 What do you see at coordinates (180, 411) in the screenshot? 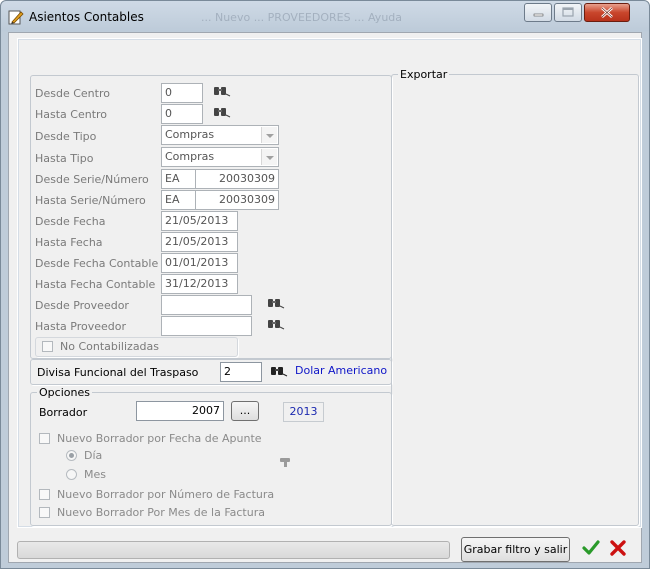
I see `borrador-field: 2007` at bounding box center [180, 411].